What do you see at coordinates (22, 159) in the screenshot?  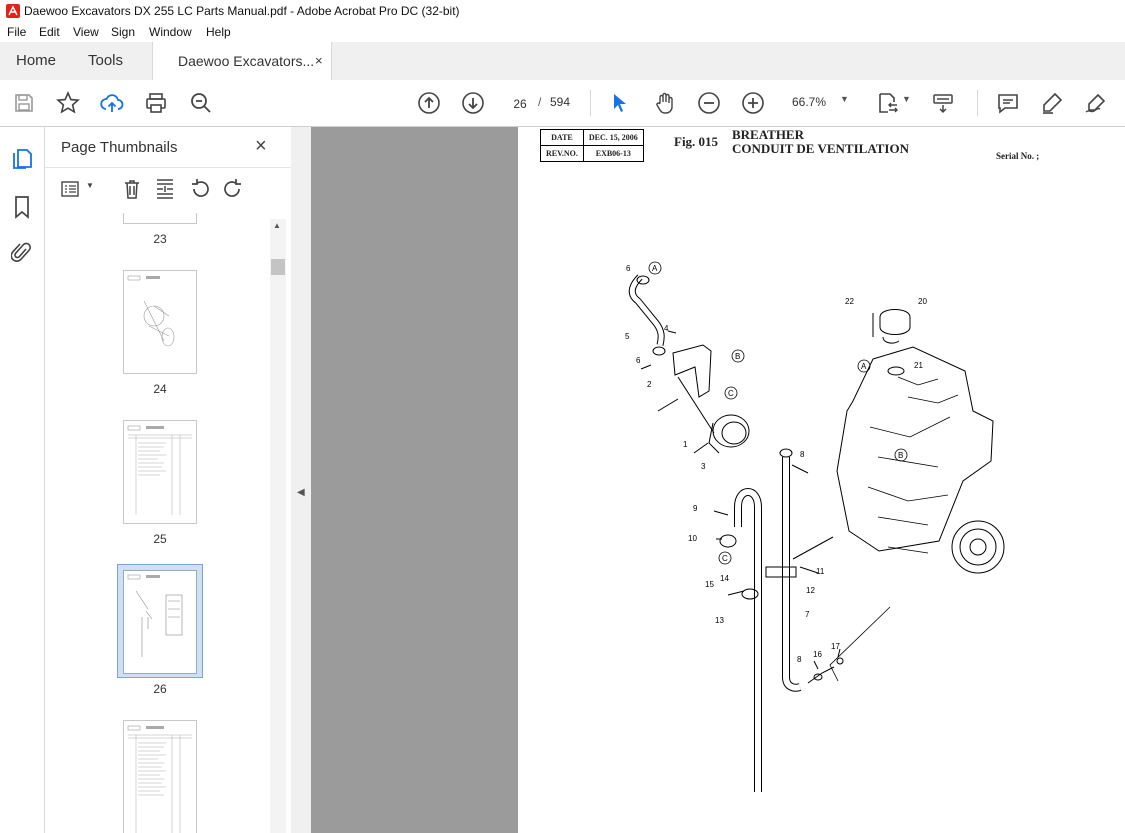 I see `page-thumbnails-icon` at bounding box center [22, 159].